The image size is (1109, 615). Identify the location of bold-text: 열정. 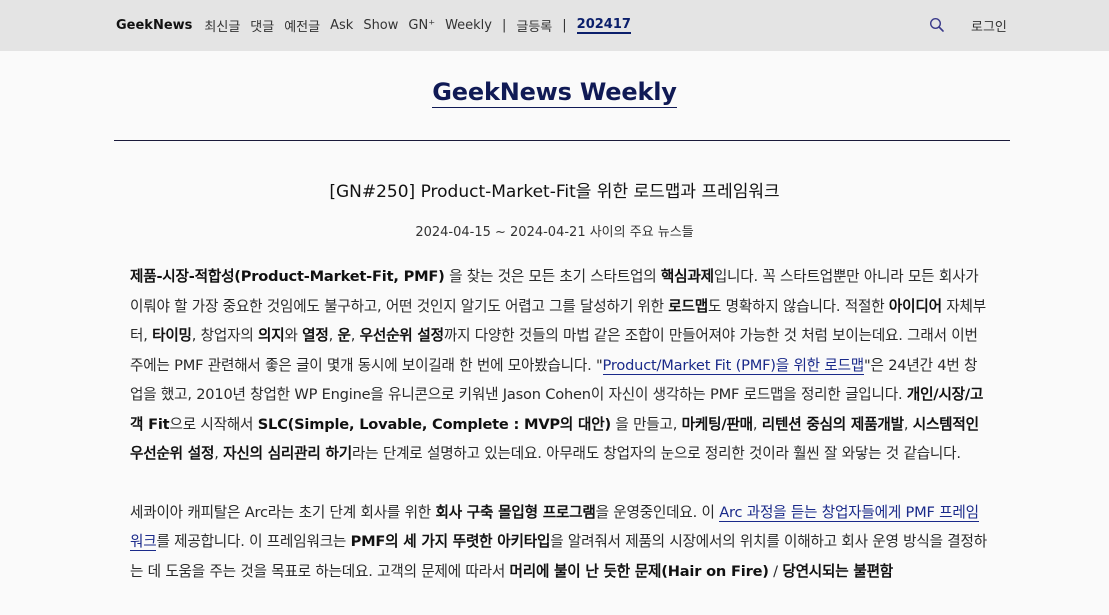
(315, 335).